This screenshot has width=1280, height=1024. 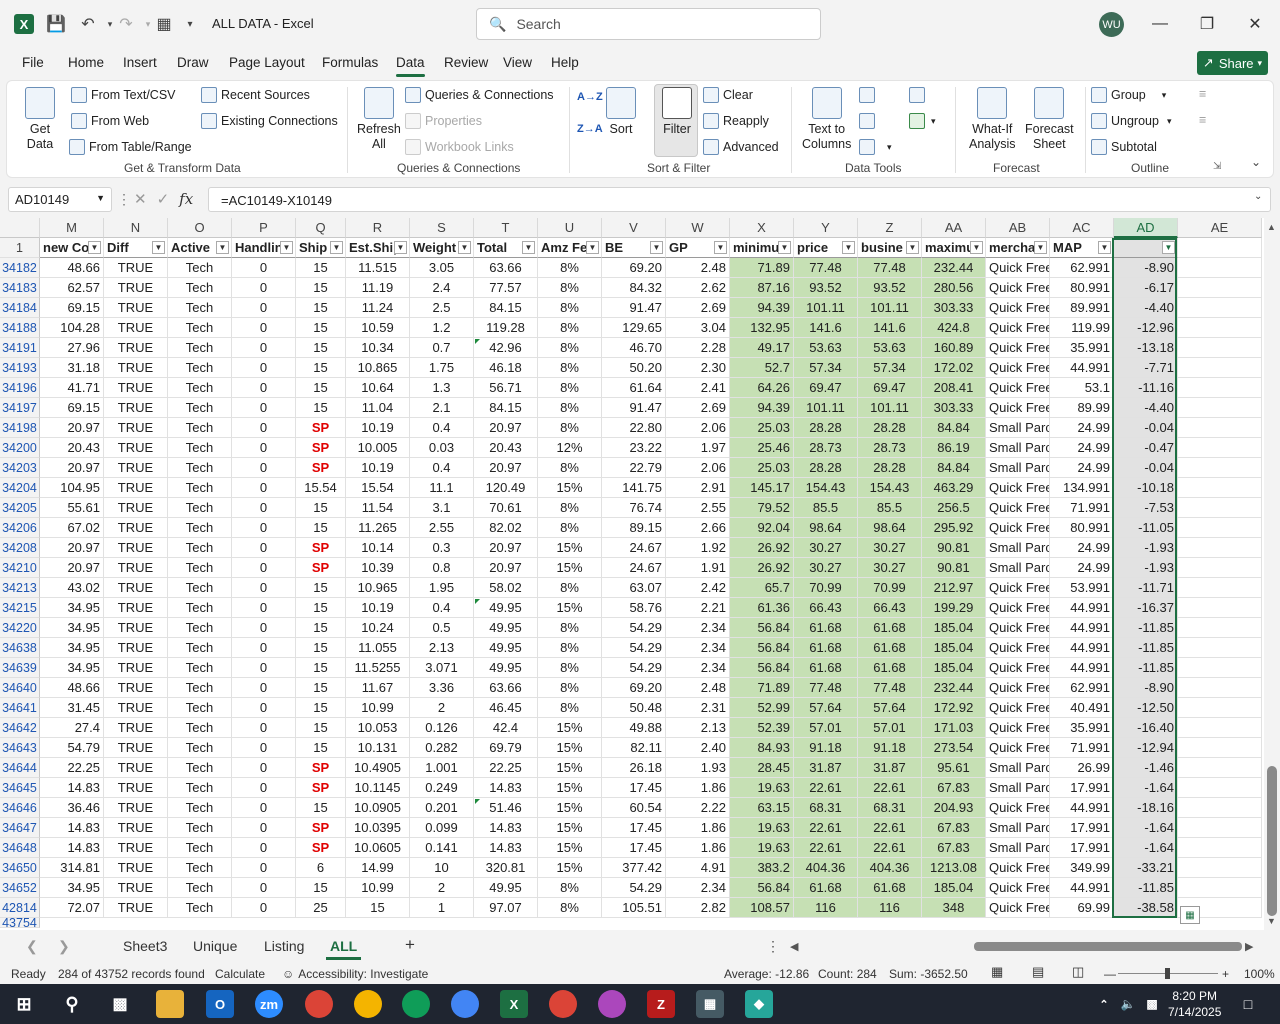 I want to click on table-cell: 20.43, so click(x=506, y=448).